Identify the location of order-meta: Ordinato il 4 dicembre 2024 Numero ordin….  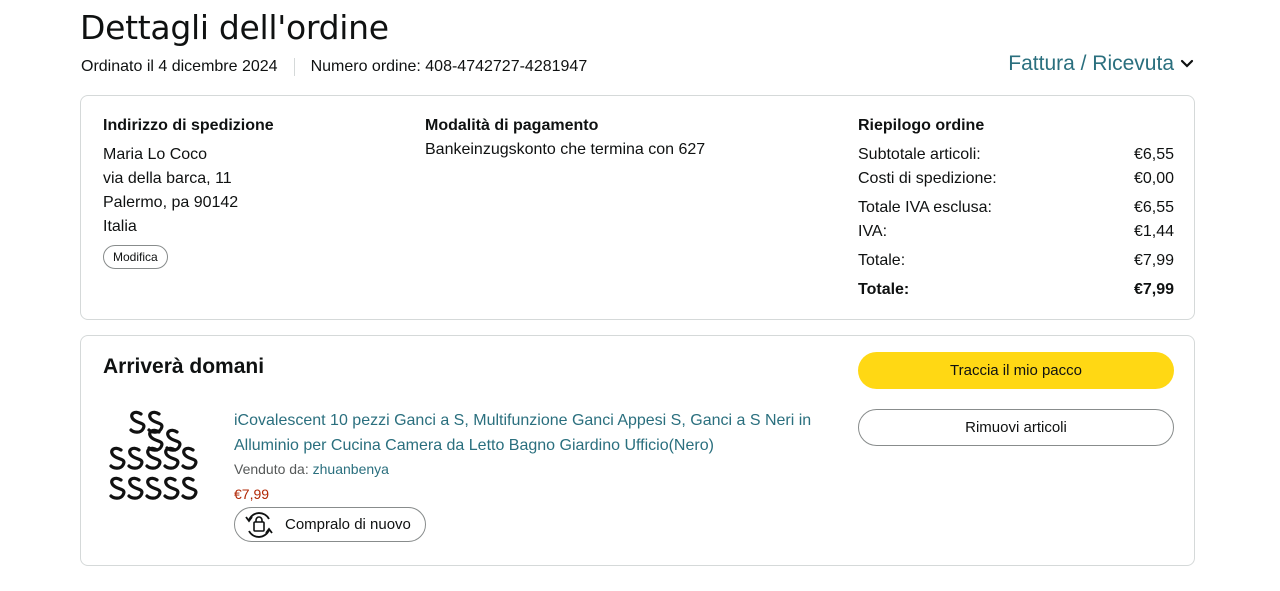
(334, 67).